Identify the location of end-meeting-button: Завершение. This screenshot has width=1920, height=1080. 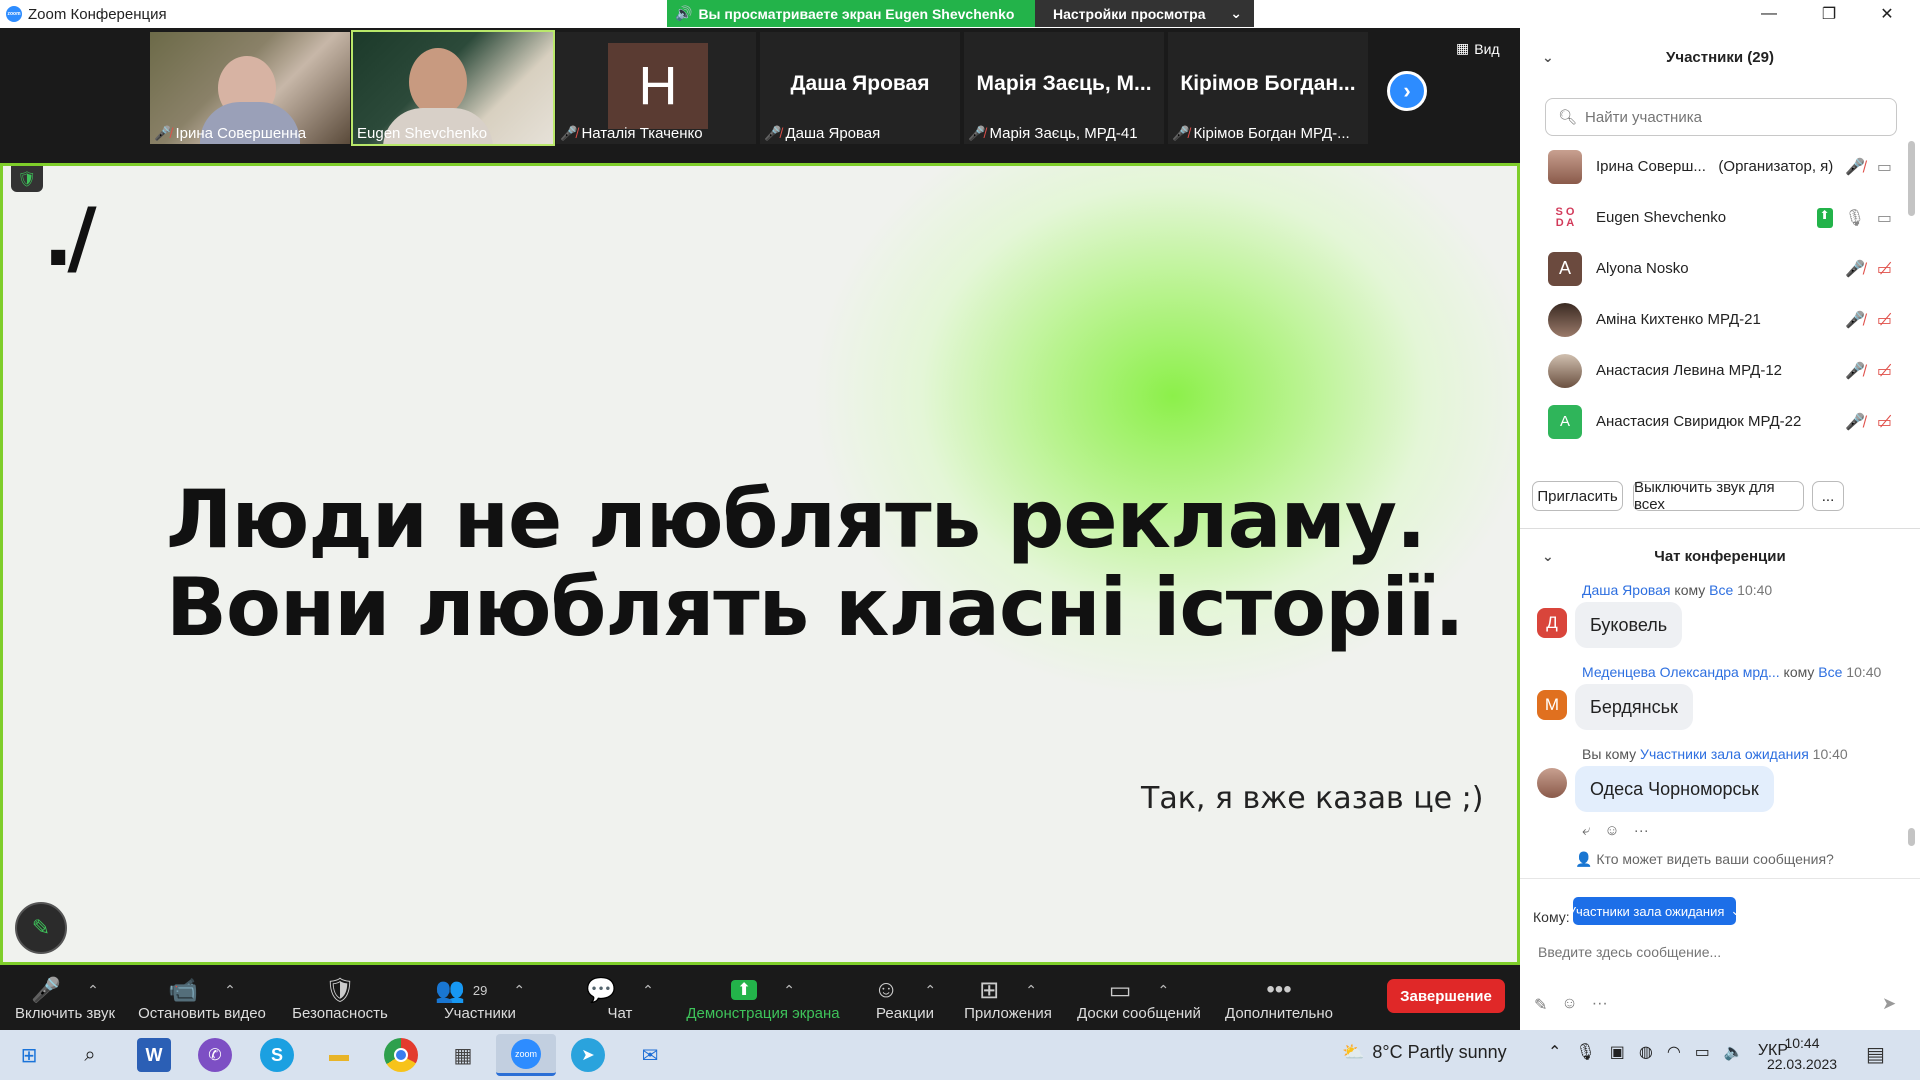
(1446, 996).